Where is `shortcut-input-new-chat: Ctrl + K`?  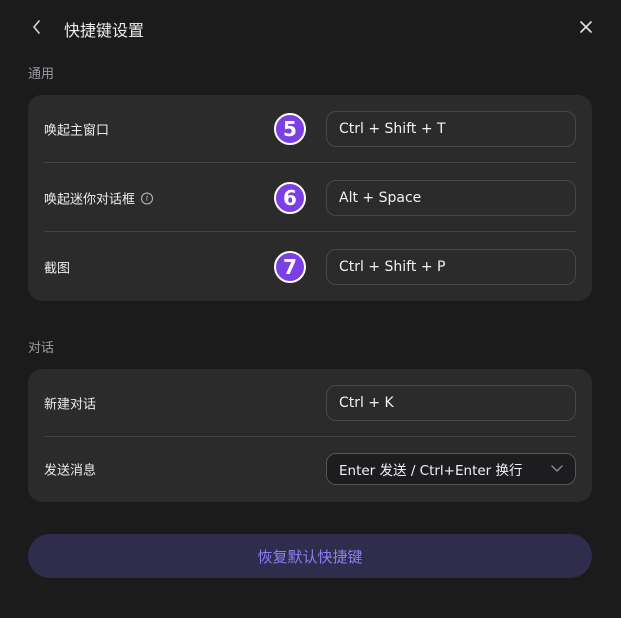 shortcut-input-new-chat: Ctrl + K is located at coordinates (451, 403).